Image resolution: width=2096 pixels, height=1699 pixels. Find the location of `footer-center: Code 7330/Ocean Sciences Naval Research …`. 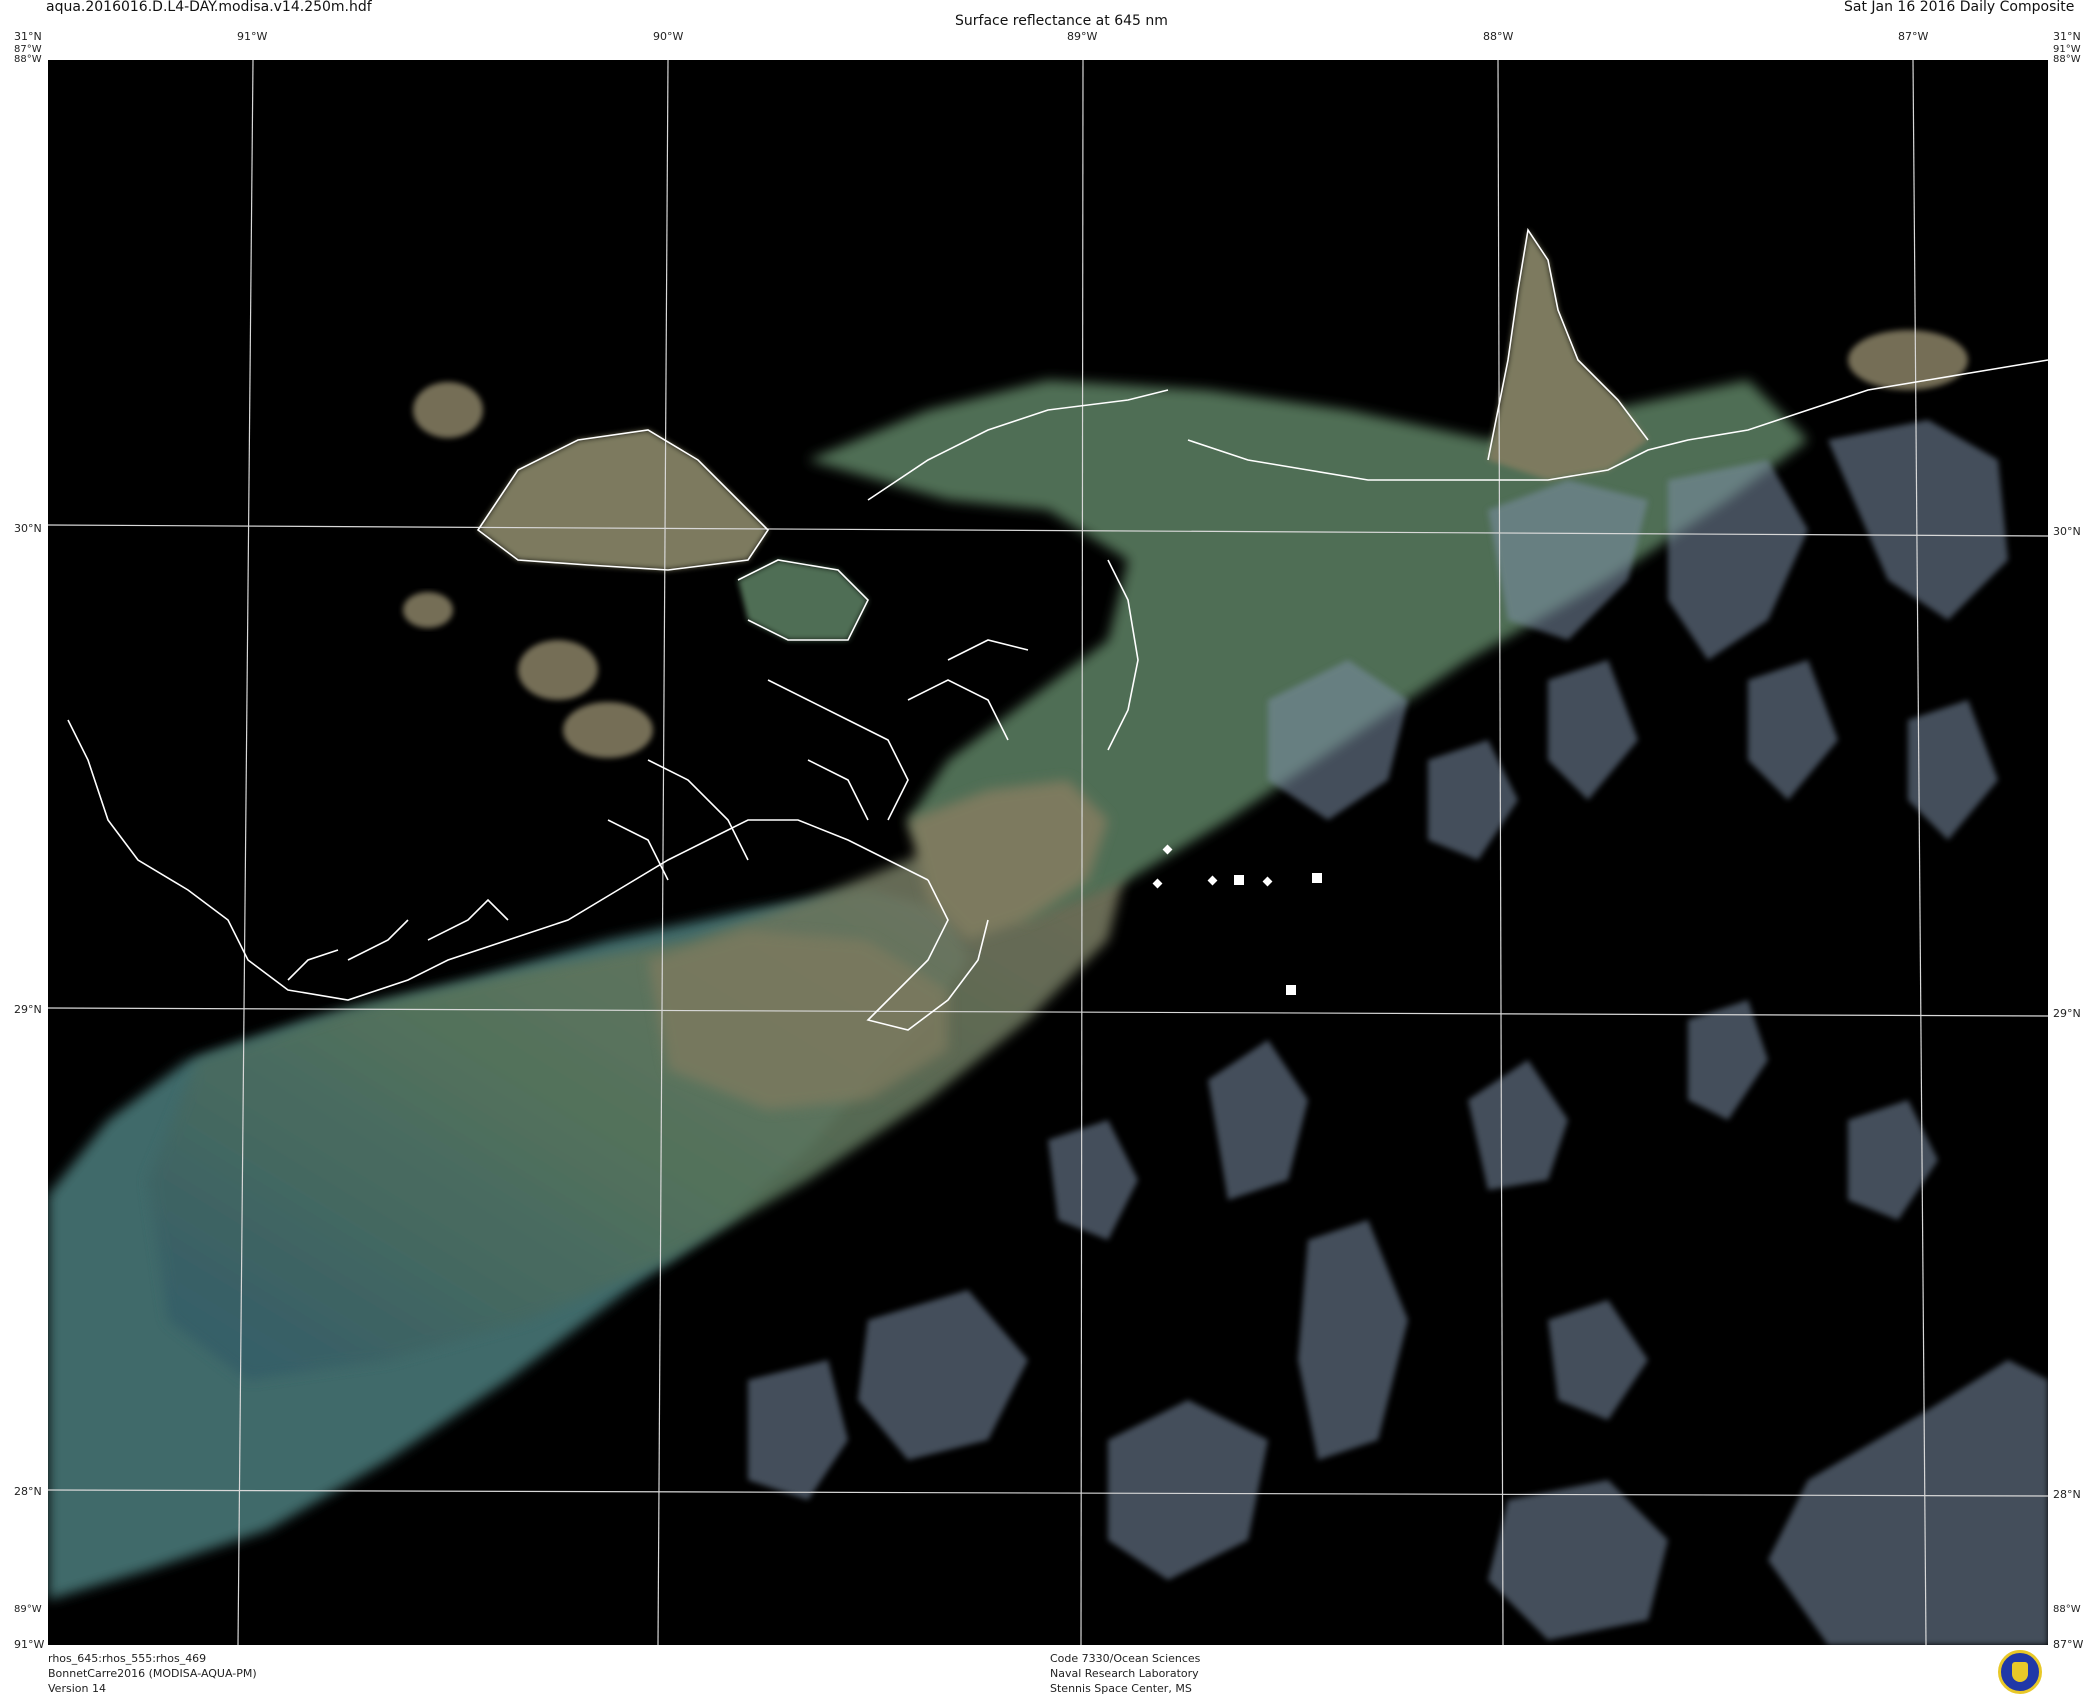

footer-center: Code 7330/Ocean Sciences Naval Research … is located at coordinates (1125, 1673).